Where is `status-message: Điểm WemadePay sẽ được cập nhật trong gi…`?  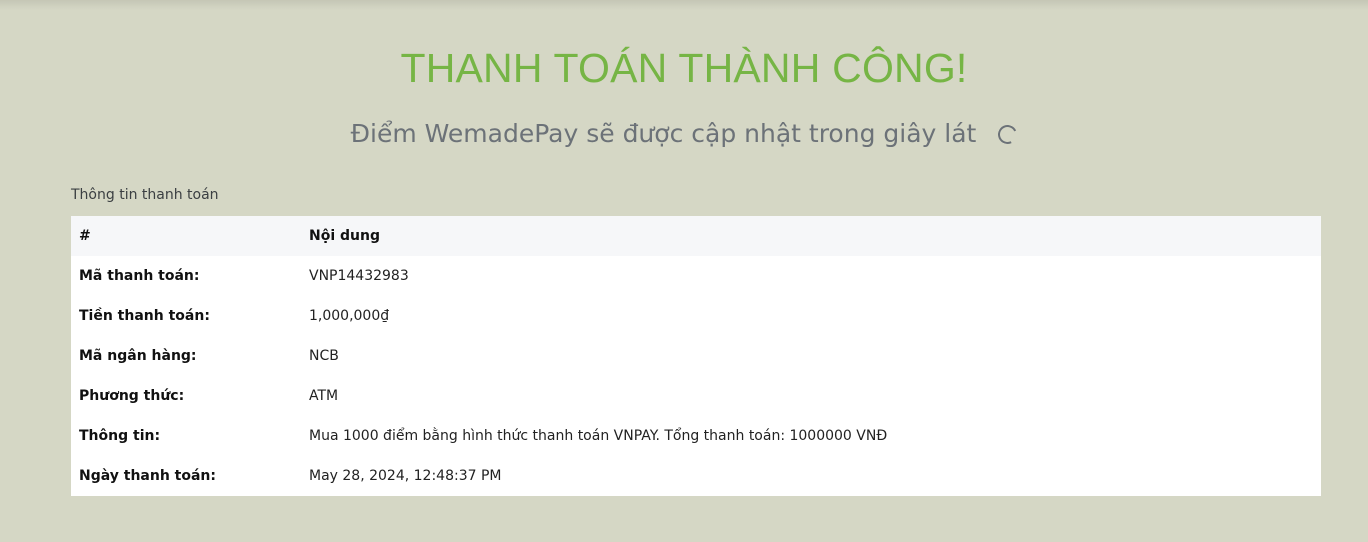 status-message: Điểm WemadePay sẽ được cập nhật trong gi… is located at coordinates (663, 133).